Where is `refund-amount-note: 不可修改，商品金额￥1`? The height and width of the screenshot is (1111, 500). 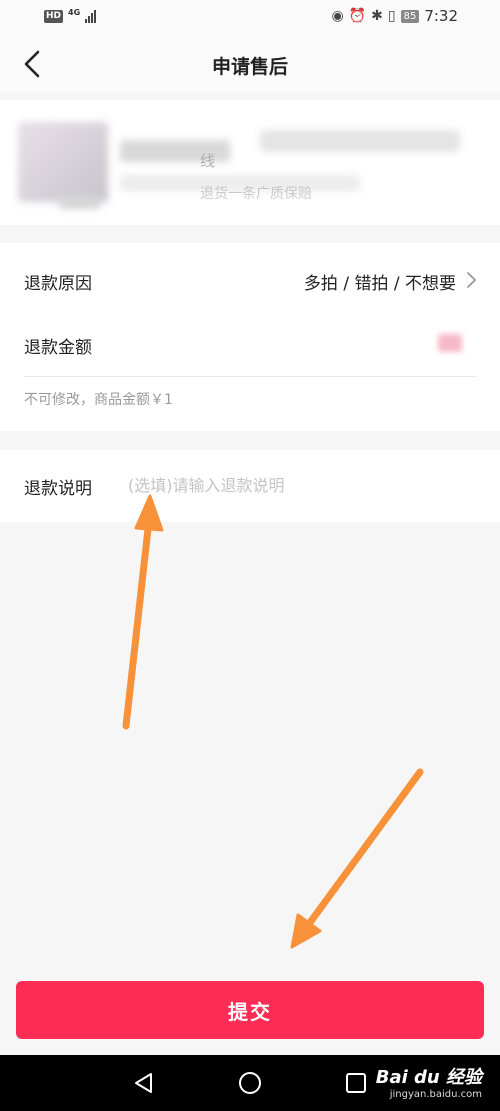
refund-amount-note: 不可修改，商品金额￥1 is located at coordinates (98, 400).